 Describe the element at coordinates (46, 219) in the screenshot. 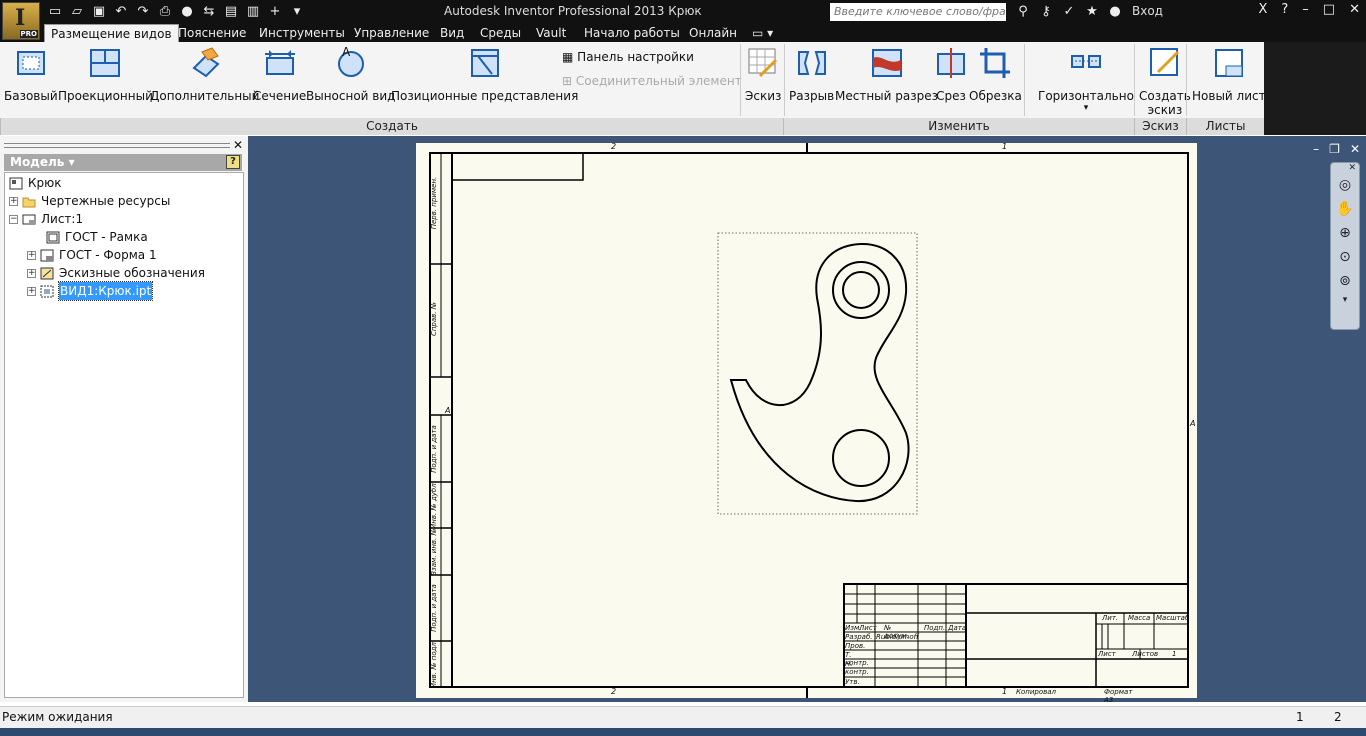

I see `tree-node-sheet-1: − Лист:1` at that location.